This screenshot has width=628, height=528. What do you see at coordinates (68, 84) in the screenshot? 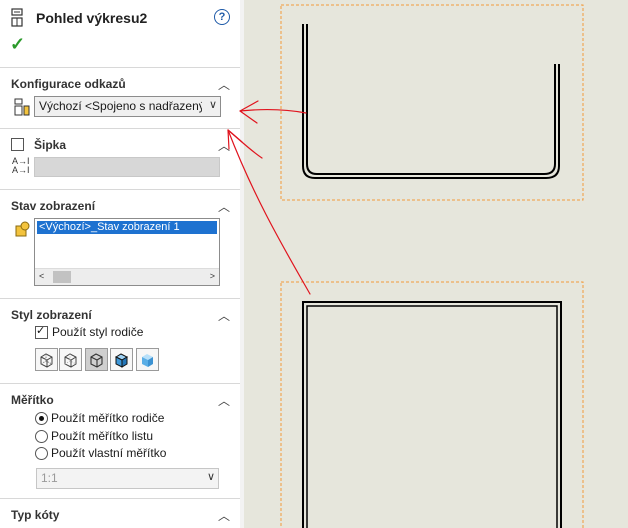
I see `section-heading: Konfigurace odkazů` at bounding box center [68, 84].